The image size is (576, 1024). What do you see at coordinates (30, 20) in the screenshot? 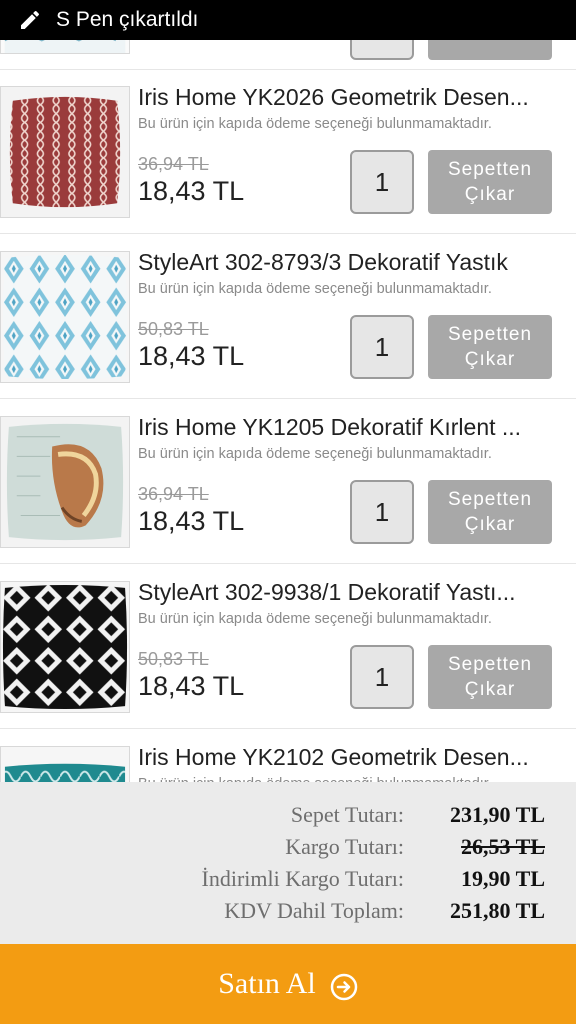
I see `pen-icon` at bounding box center [30, 20].